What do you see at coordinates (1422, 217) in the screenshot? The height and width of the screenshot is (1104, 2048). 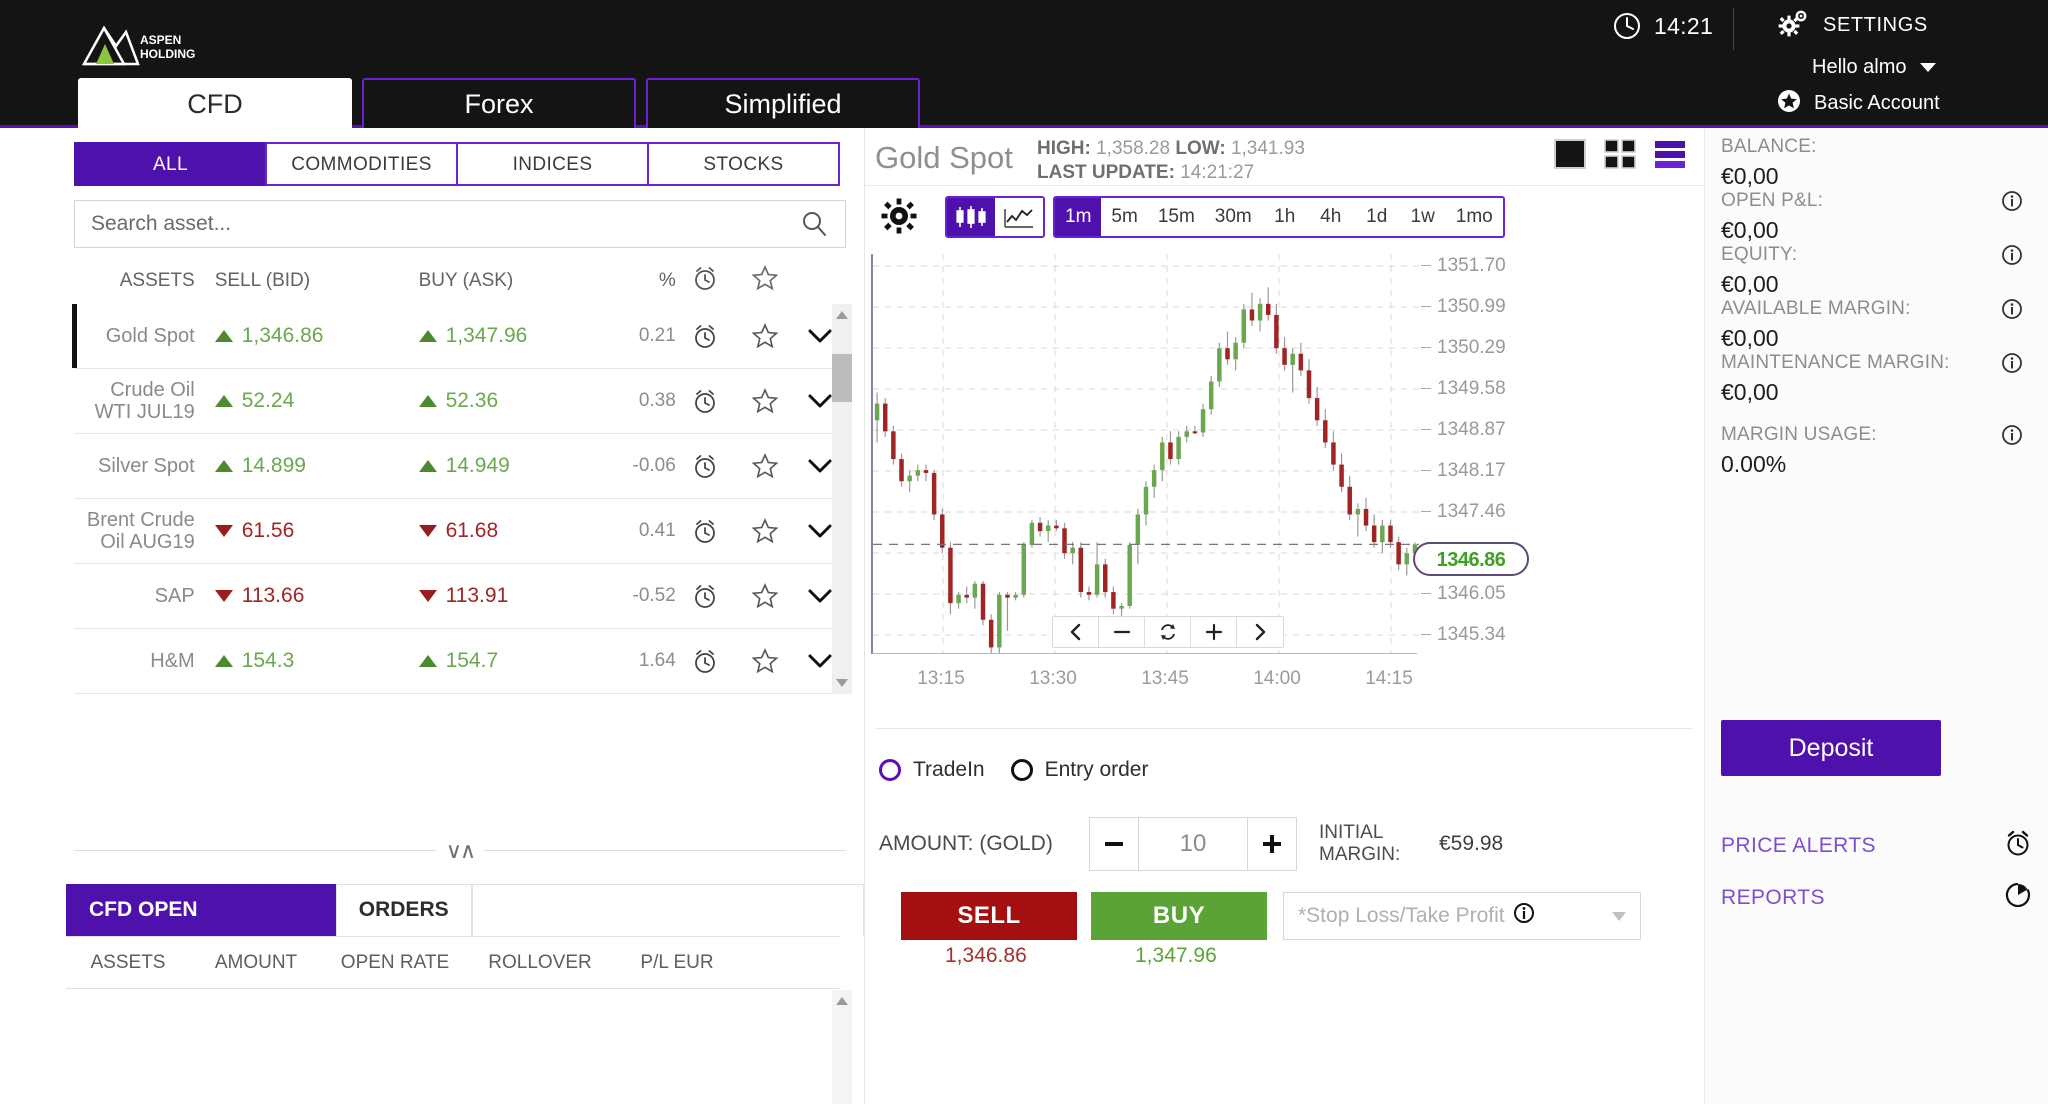 I see `timeframe-1w: 1w` at bounding box center [1422, 217].